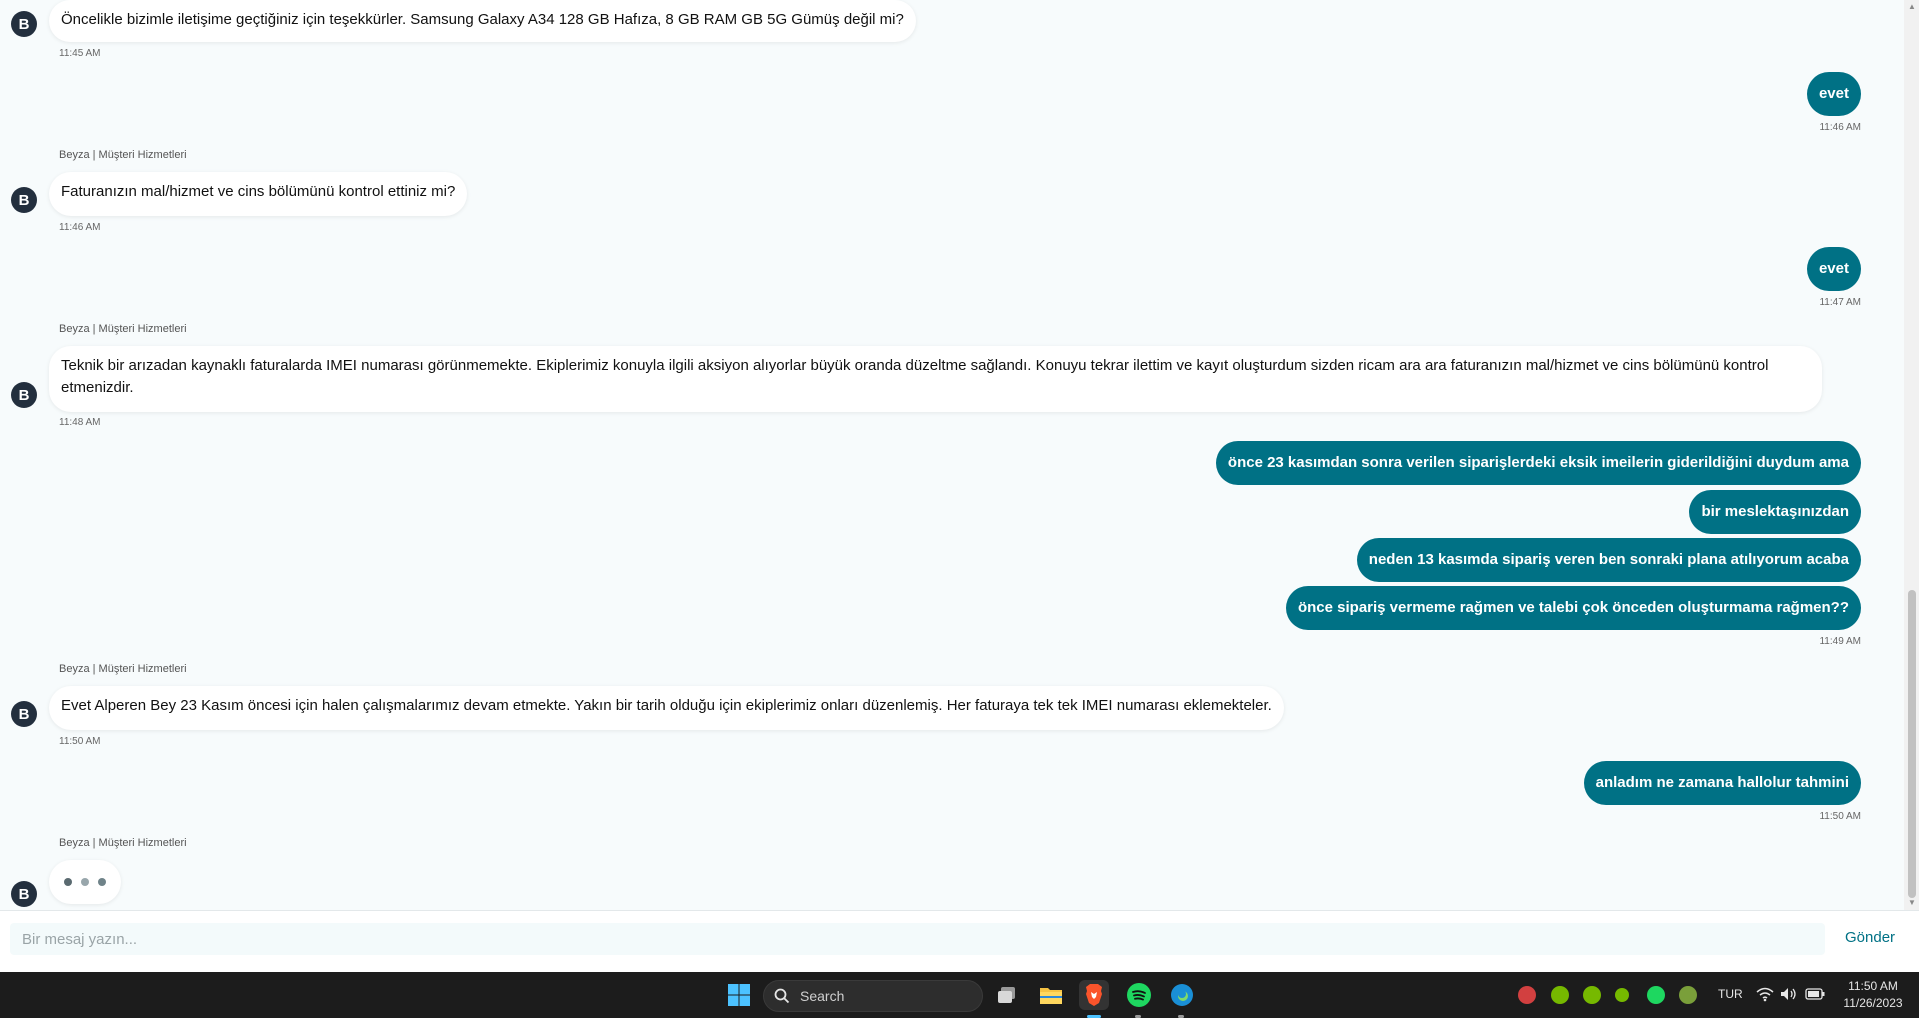 The height and width of the screenshot is (1018, 1919). I want to click on volume-icon, so click(1789, 996).